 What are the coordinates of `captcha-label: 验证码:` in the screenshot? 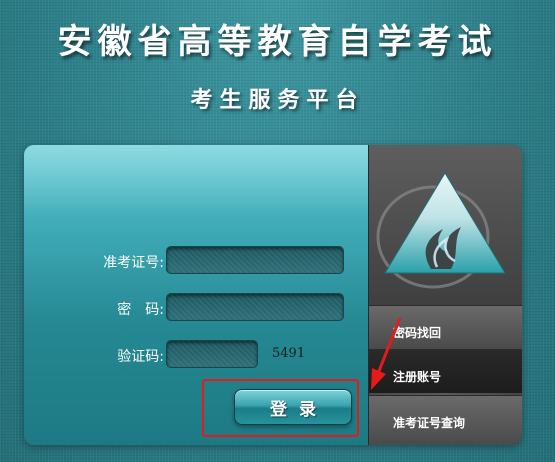 It's located at (140, 357).